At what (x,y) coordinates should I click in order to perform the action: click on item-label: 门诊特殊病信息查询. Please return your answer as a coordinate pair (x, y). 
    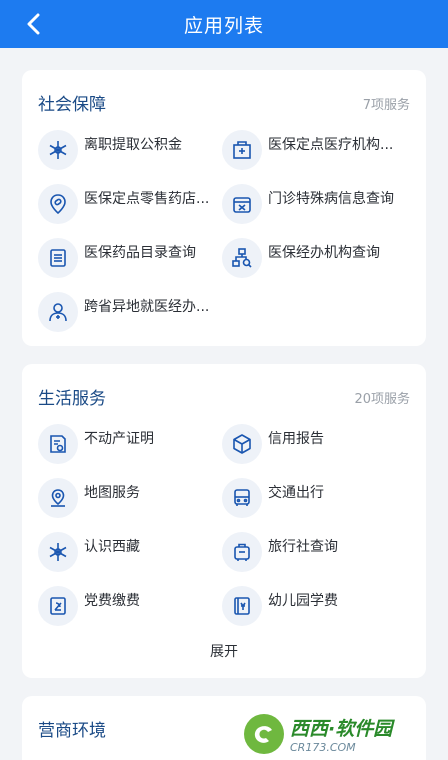
    Looking at the image, I should click on (331, 199).